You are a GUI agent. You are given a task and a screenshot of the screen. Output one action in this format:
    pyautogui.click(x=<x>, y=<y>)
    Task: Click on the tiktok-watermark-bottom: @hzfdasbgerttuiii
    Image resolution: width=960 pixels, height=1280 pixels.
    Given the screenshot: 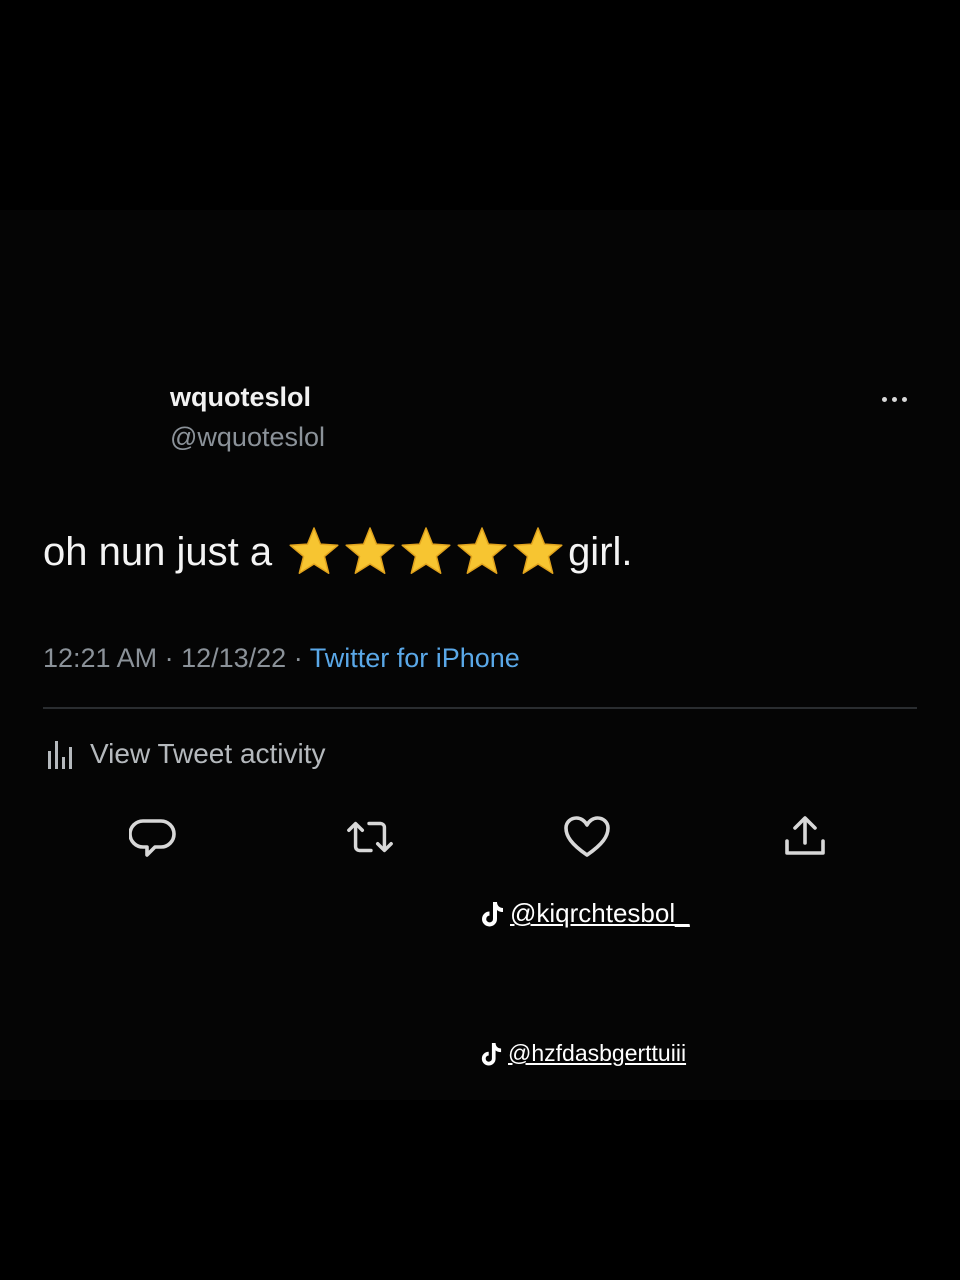 What is the action you would take?
    pyautogui.click(x=583, y=1053)
    